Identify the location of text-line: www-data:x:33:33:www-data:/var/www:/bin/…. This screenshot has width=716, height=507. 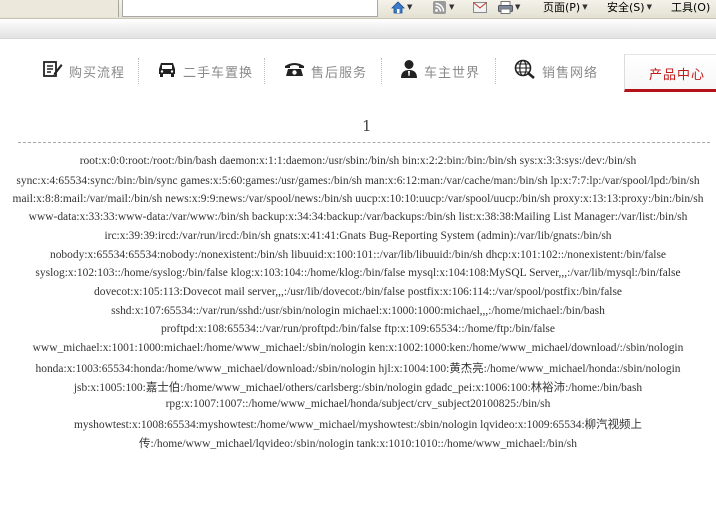
(358, 217).